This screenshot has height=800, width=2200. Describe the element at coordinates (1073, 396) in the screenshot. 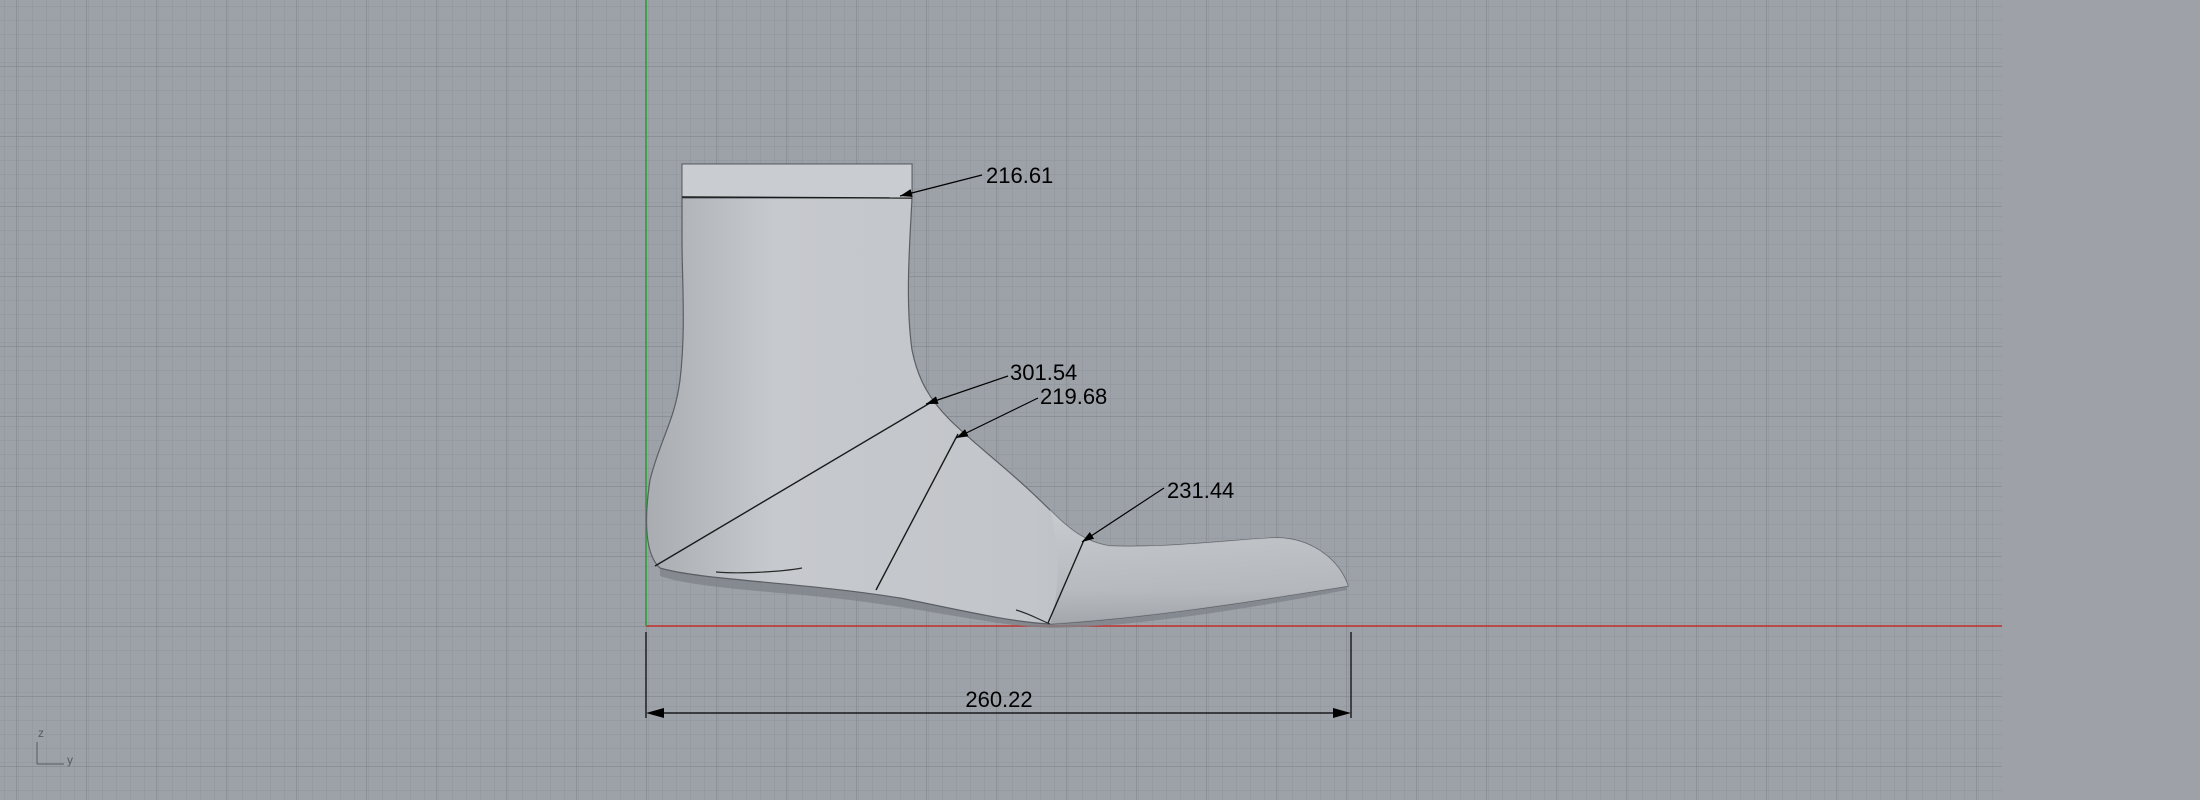

I see `label-instep-girth: 219.68` at that location.